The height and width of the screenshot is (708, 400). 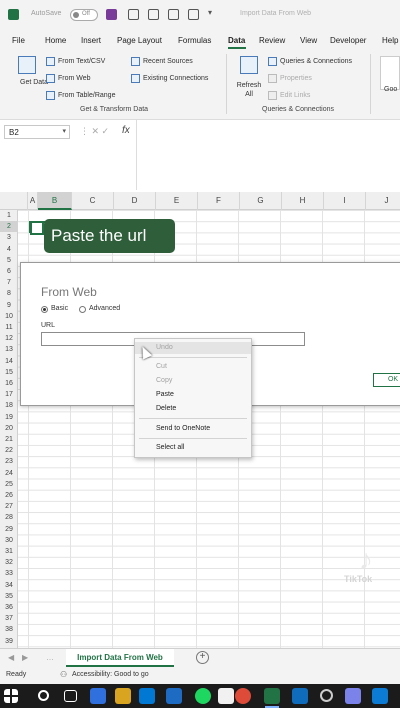 What do you see at coordinates (9, 450) in the screenshot?
I see `row-header: 22` at bounding box center [9, 450].